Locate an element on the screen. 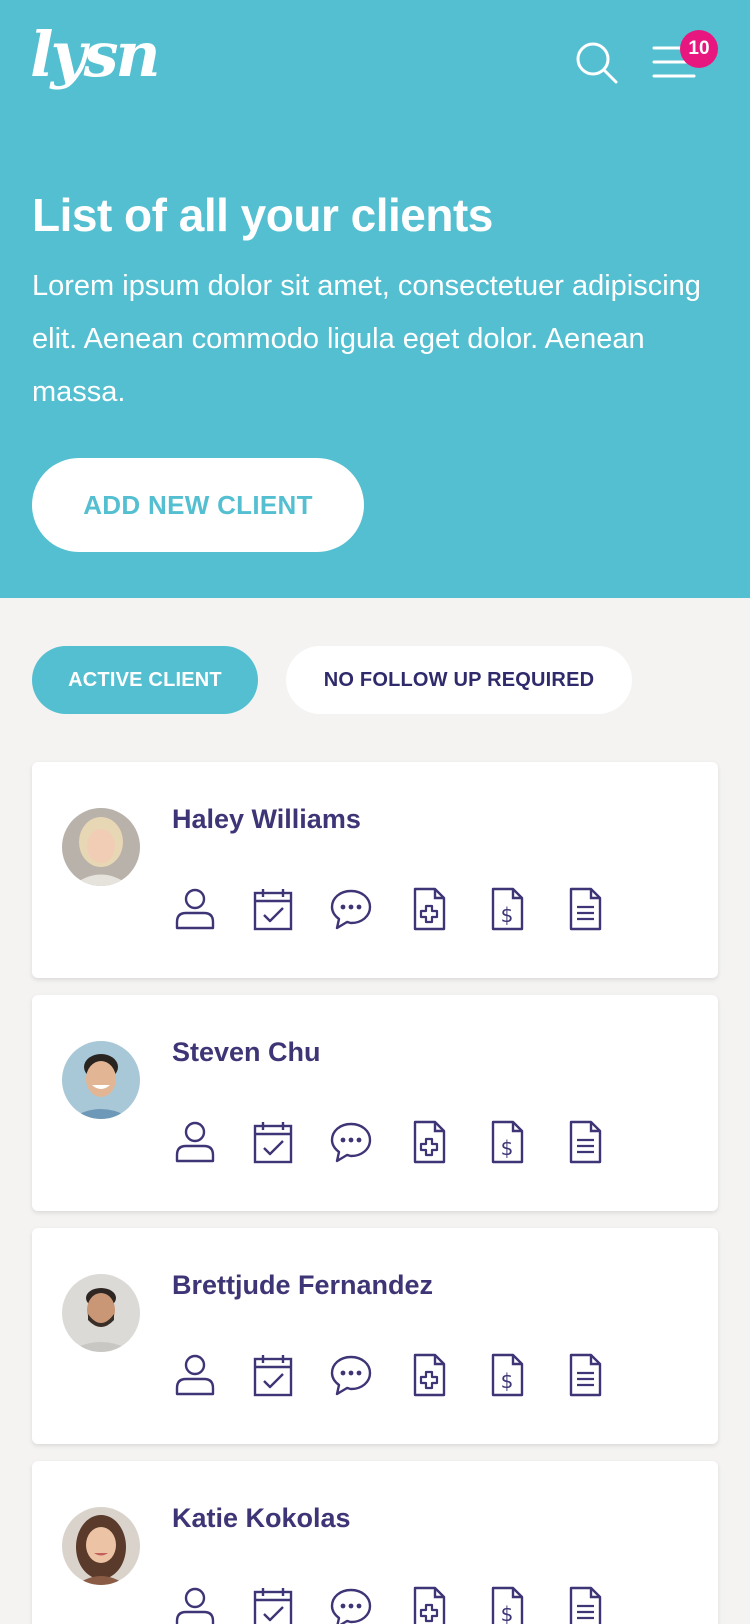 The width and height of the screenshot is (750, 1624). notification-badge: 10 is located at coordinates (699, 49).